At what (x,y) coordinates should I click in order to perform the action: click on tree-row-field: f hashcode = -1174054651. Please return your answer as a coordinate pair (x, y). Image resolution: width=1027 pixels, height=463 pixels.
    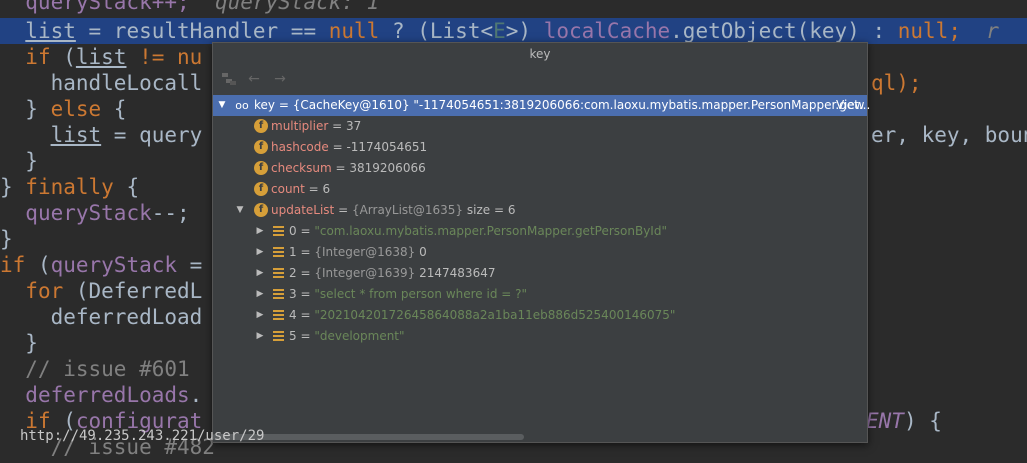
    Looking at the image, I should click on (540, 147).